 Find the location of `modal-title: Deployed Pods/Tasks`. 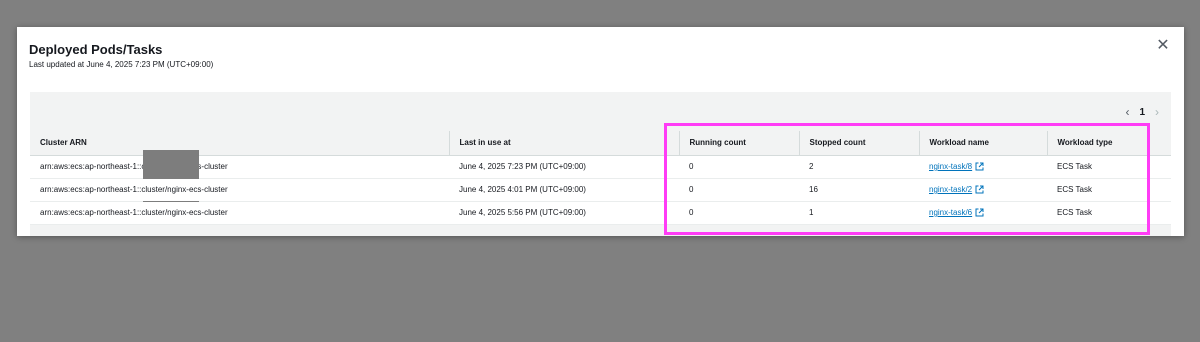

modal-title: Deployed Pods/Tasks is located at coordinates (96, 49).